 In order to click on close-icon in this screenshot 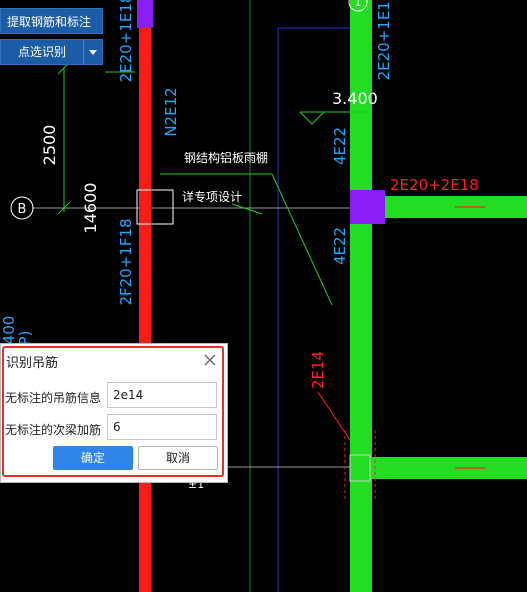, I will do `click(210, 360)`.